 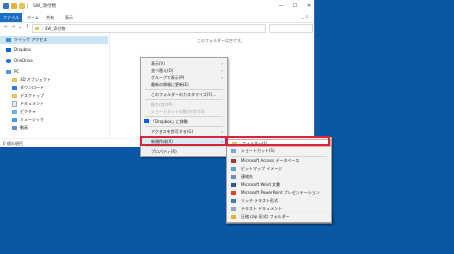 What do you see at coordinates (233, 169) in the screenshot?
I see `bitmap-icon` at bounding box center [233, 169].